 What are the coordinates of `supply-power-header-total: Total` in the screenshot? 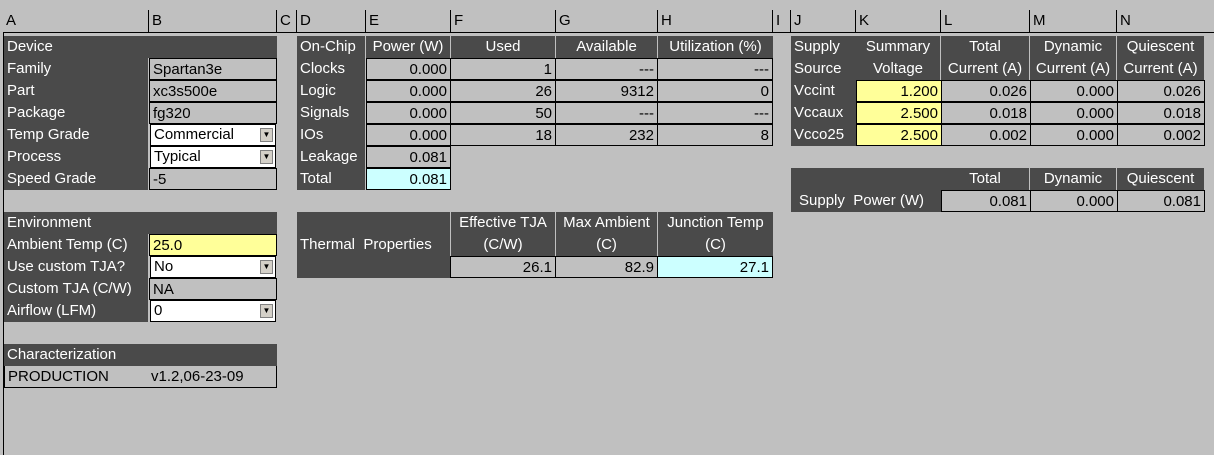 It's located at (985, 179).